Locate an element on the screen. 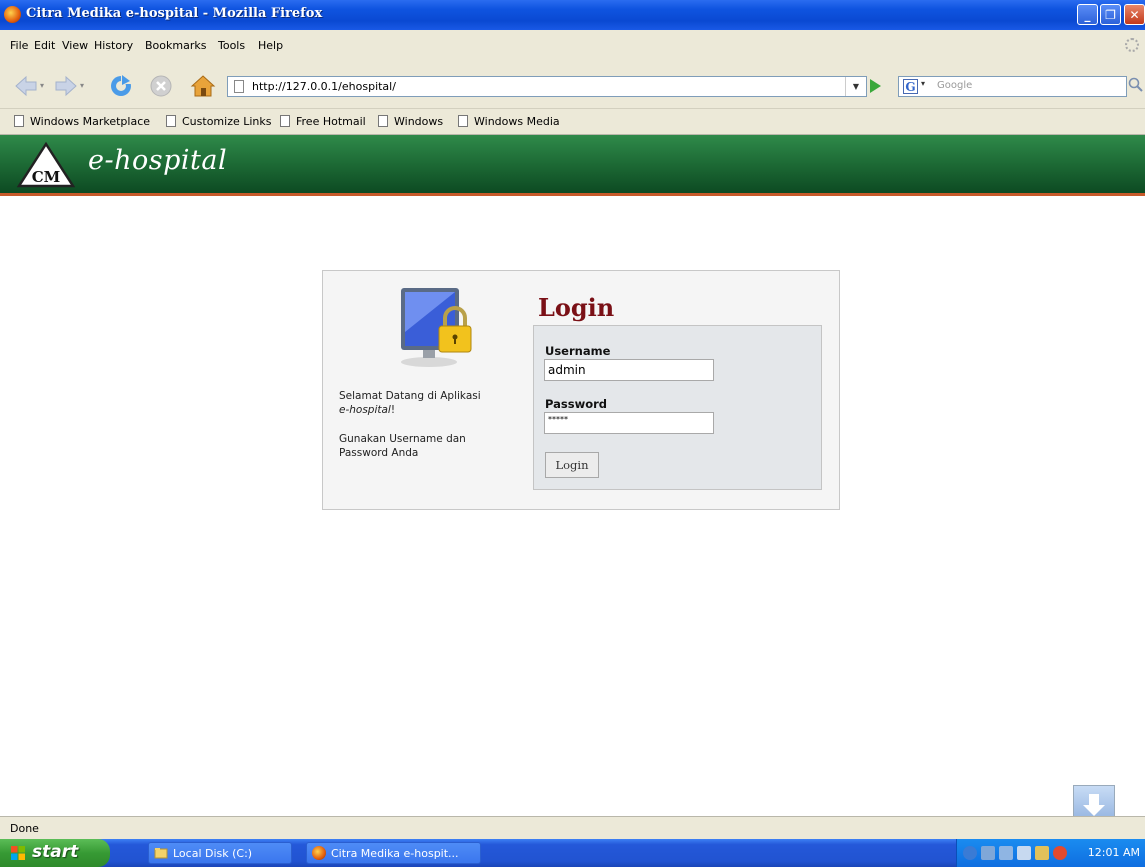 This screenshot has height=867, width=1145. monitor-lock-icon is located at coordinates (436, 327).